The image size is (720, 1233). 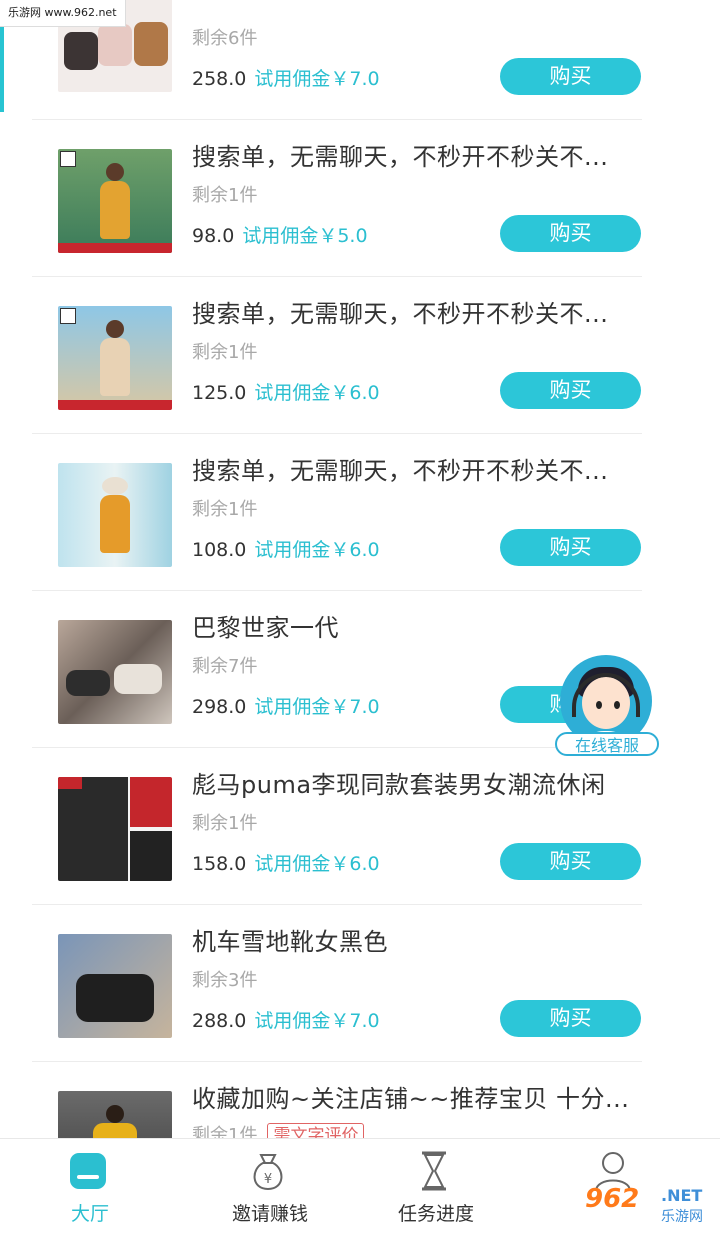 I want to click on price-line: 298.0 试用佣金￥7.0, so click(x=286, y=705).